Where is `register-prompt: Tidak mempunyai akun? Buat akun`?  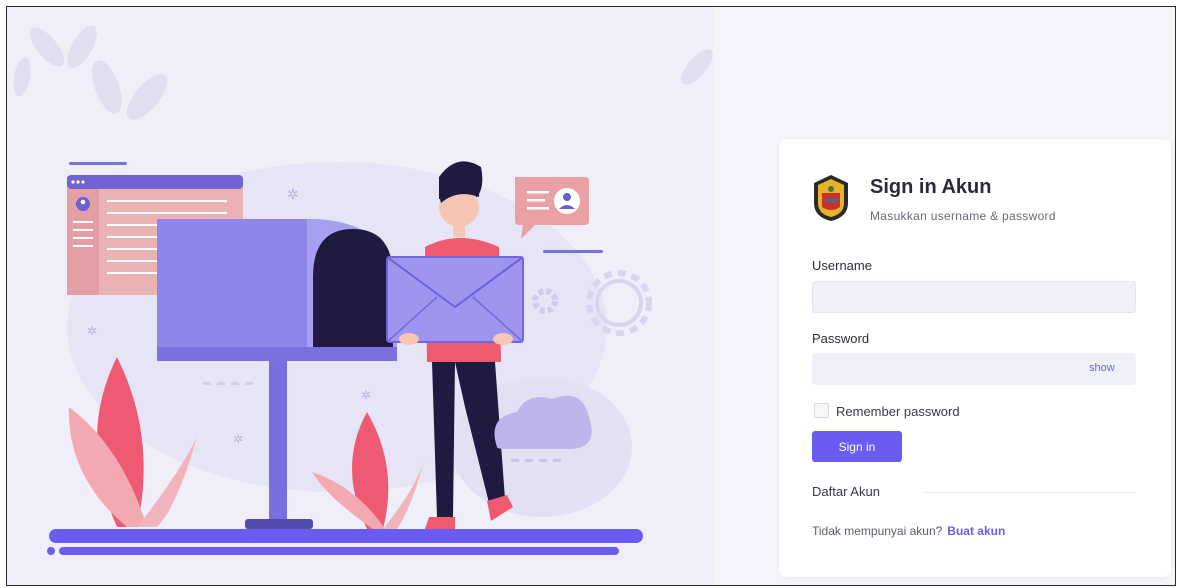 register-prompt: Tidak mempunyai akun? Buat akun is located at coordinates (908, 531).